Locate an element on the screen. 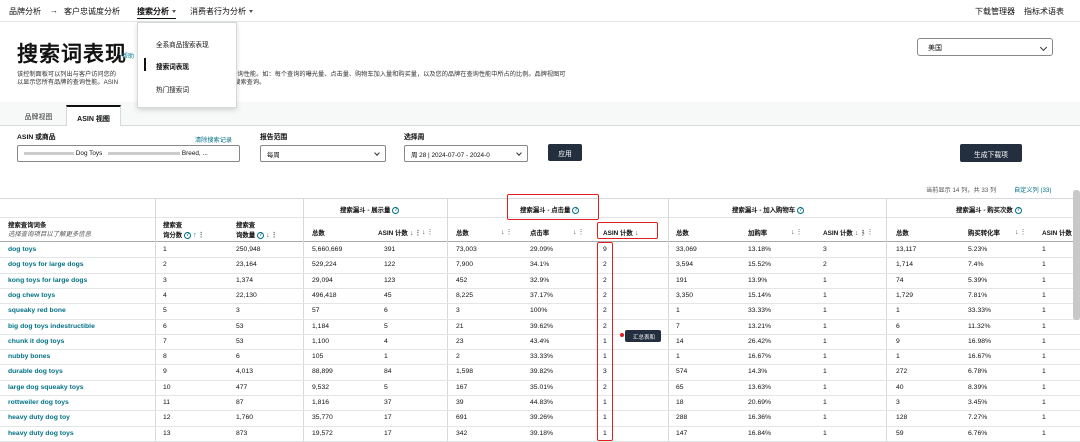 The width and height of the screenshot is (1080, 442). cell-pur-total: 13,117 is located at coordinates (906, 249).